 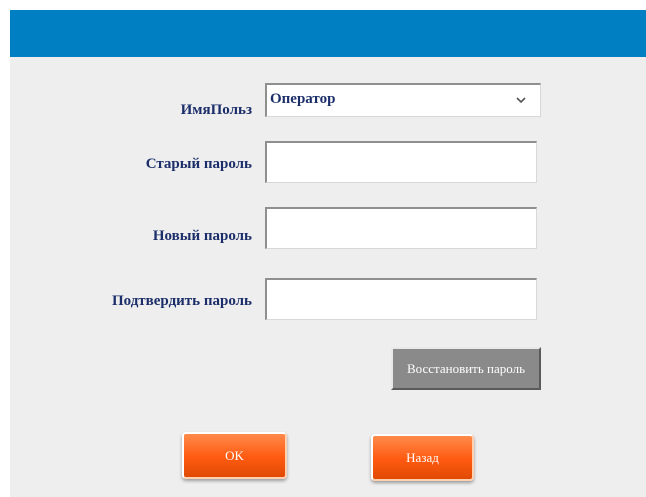 What do you see at coordinates (181, 301) in the screenshot?
I see `confirm-password-label: Подтвердить пароль` at bounding box center [181, 301].